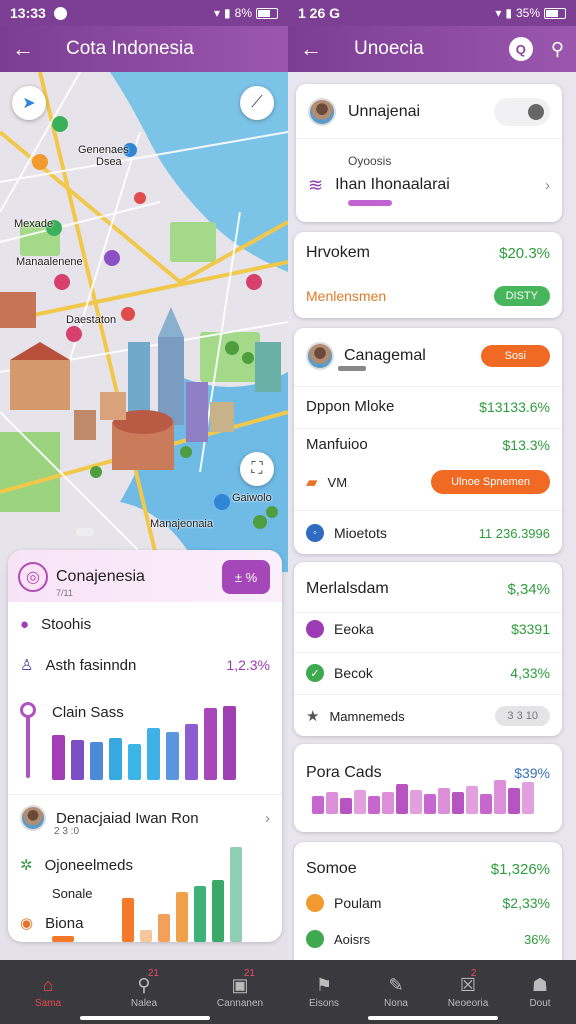  What do you see at coordinates (145, 665) in the screenshot?
I see `list-item: ♙ Asth fasinndn 1,2.3%` at bounding box center [145, 665].